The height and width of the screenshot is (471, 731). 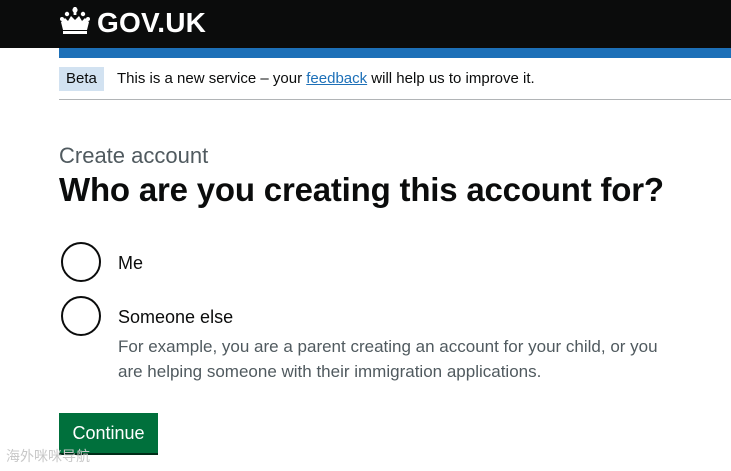 I want to click on page-heading: Who are you creating this account for?, so click(x=361, y=189).